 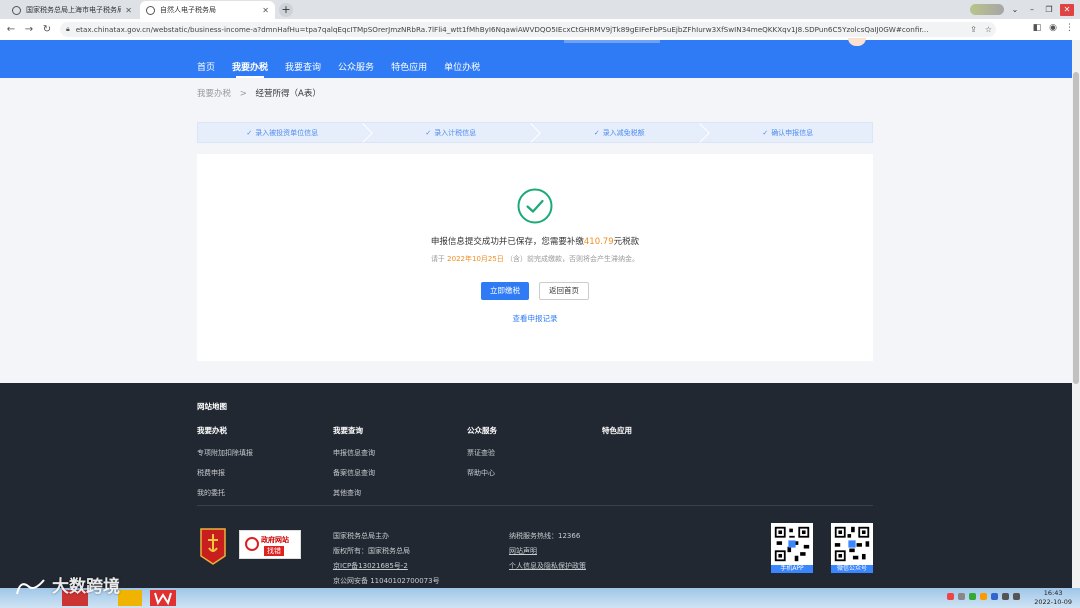 I want to click on footer-link: 申报信息查询, so click(x=354, y=452).